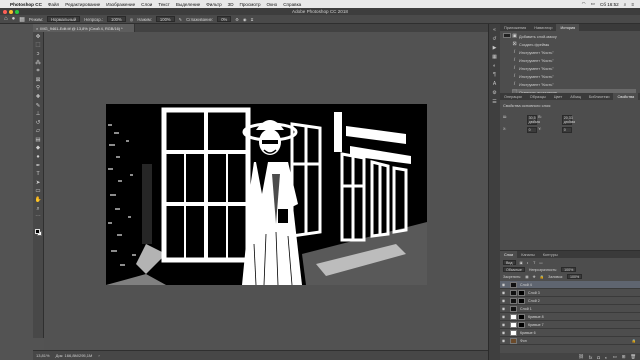 The width and height of the screenshot is (640, 360). I want to click on eraser-tool-icon: ▱, so click(38, 132).